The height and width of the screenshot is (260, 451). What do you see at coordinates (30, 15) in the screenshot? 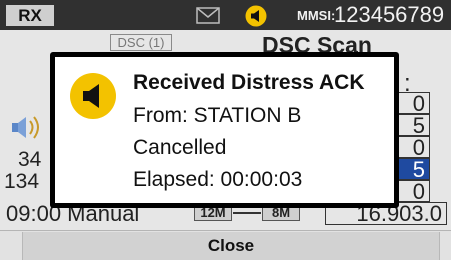
I see `rx-badge: RX` at bounding box center [30, 15].